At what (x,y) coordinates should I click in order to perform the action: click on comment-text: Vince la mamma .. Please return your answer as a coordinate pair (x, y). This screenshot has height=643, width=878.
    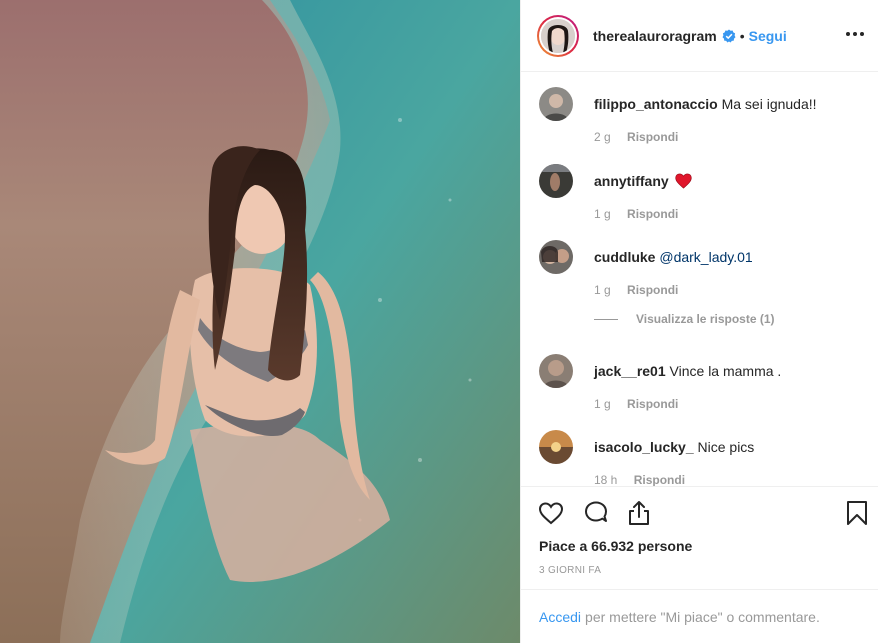
    Looking at the image, I should click on (725, 371).